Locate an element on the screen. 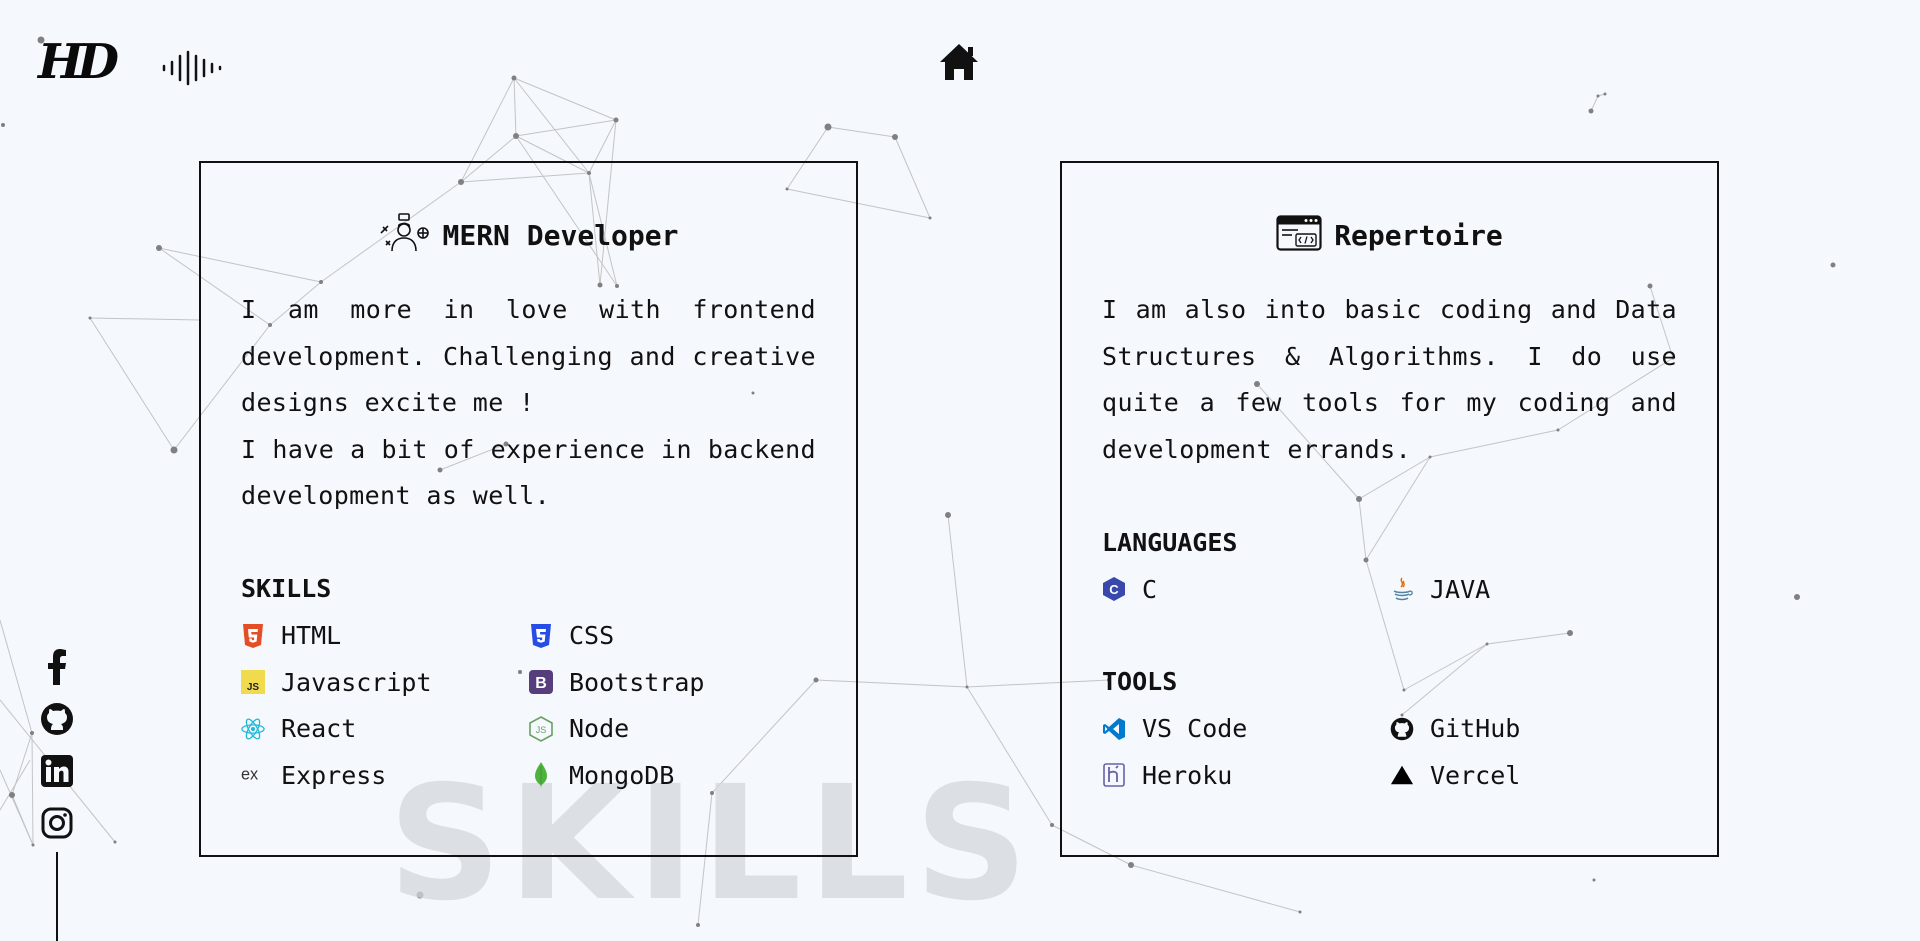  linkedin-icon is located at coordinates (57, 771).